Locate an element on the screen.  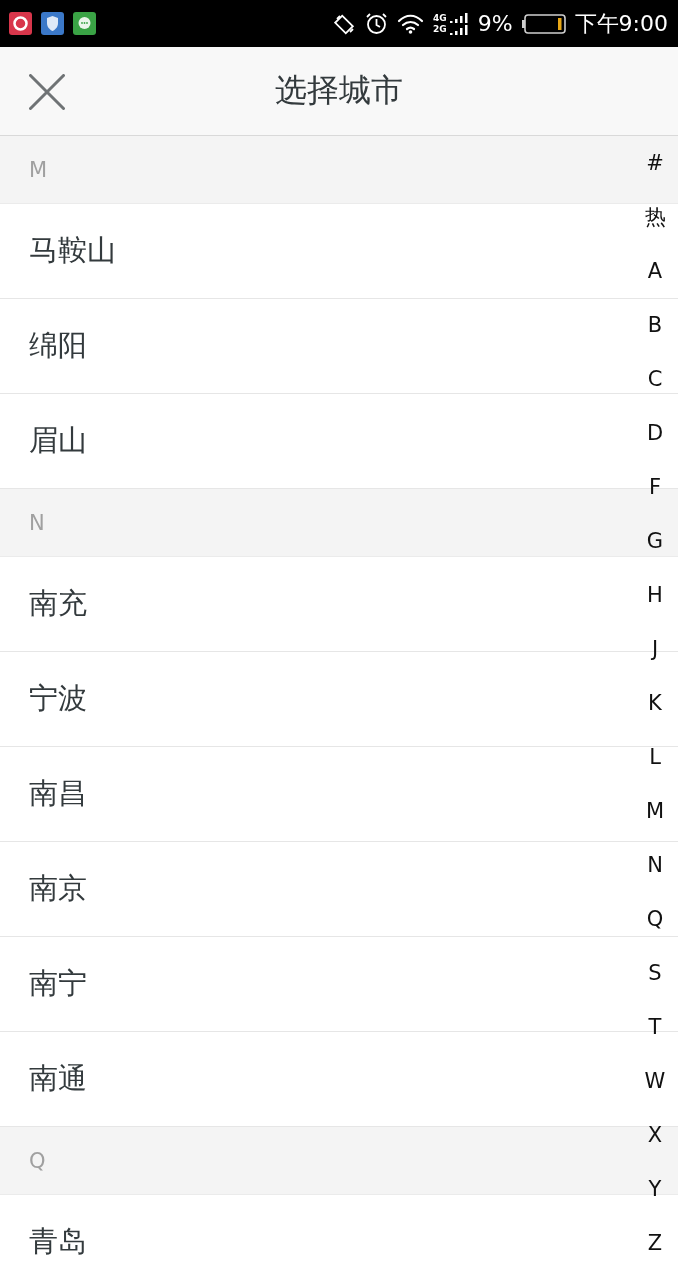
network-label: 4G is located at coordinates (440, 18).